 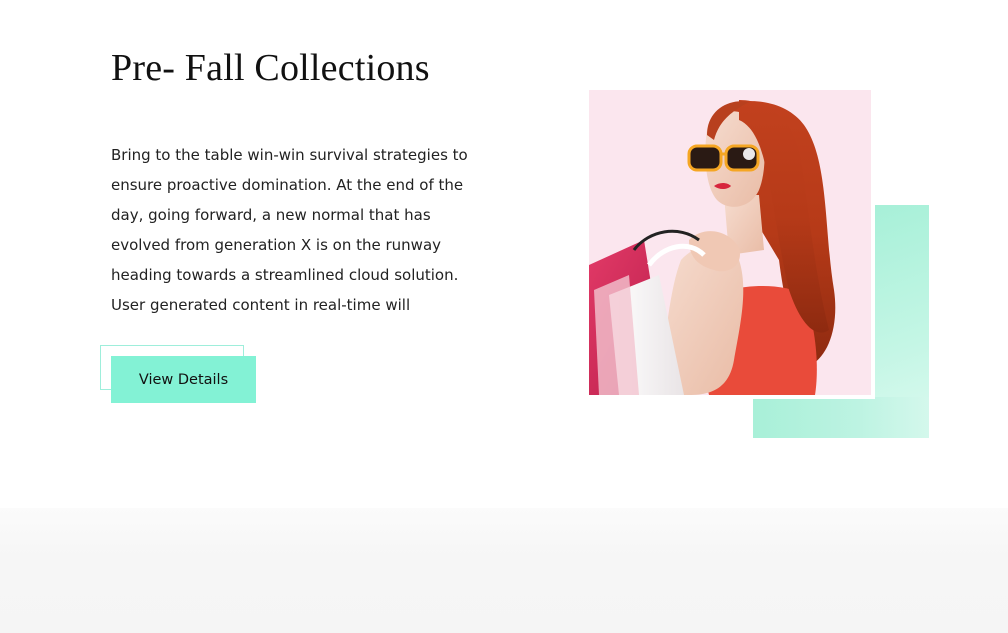 I want to click on product-photo, so click(x=730, y=242).